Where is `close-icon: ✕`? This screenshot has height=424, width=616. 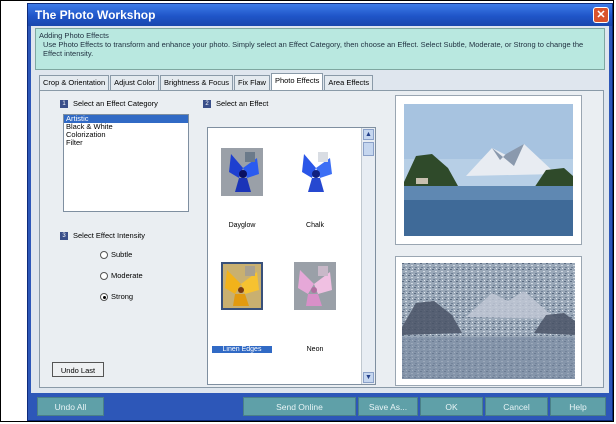 close-icon: ✕ is located at coordinates (601, 15).